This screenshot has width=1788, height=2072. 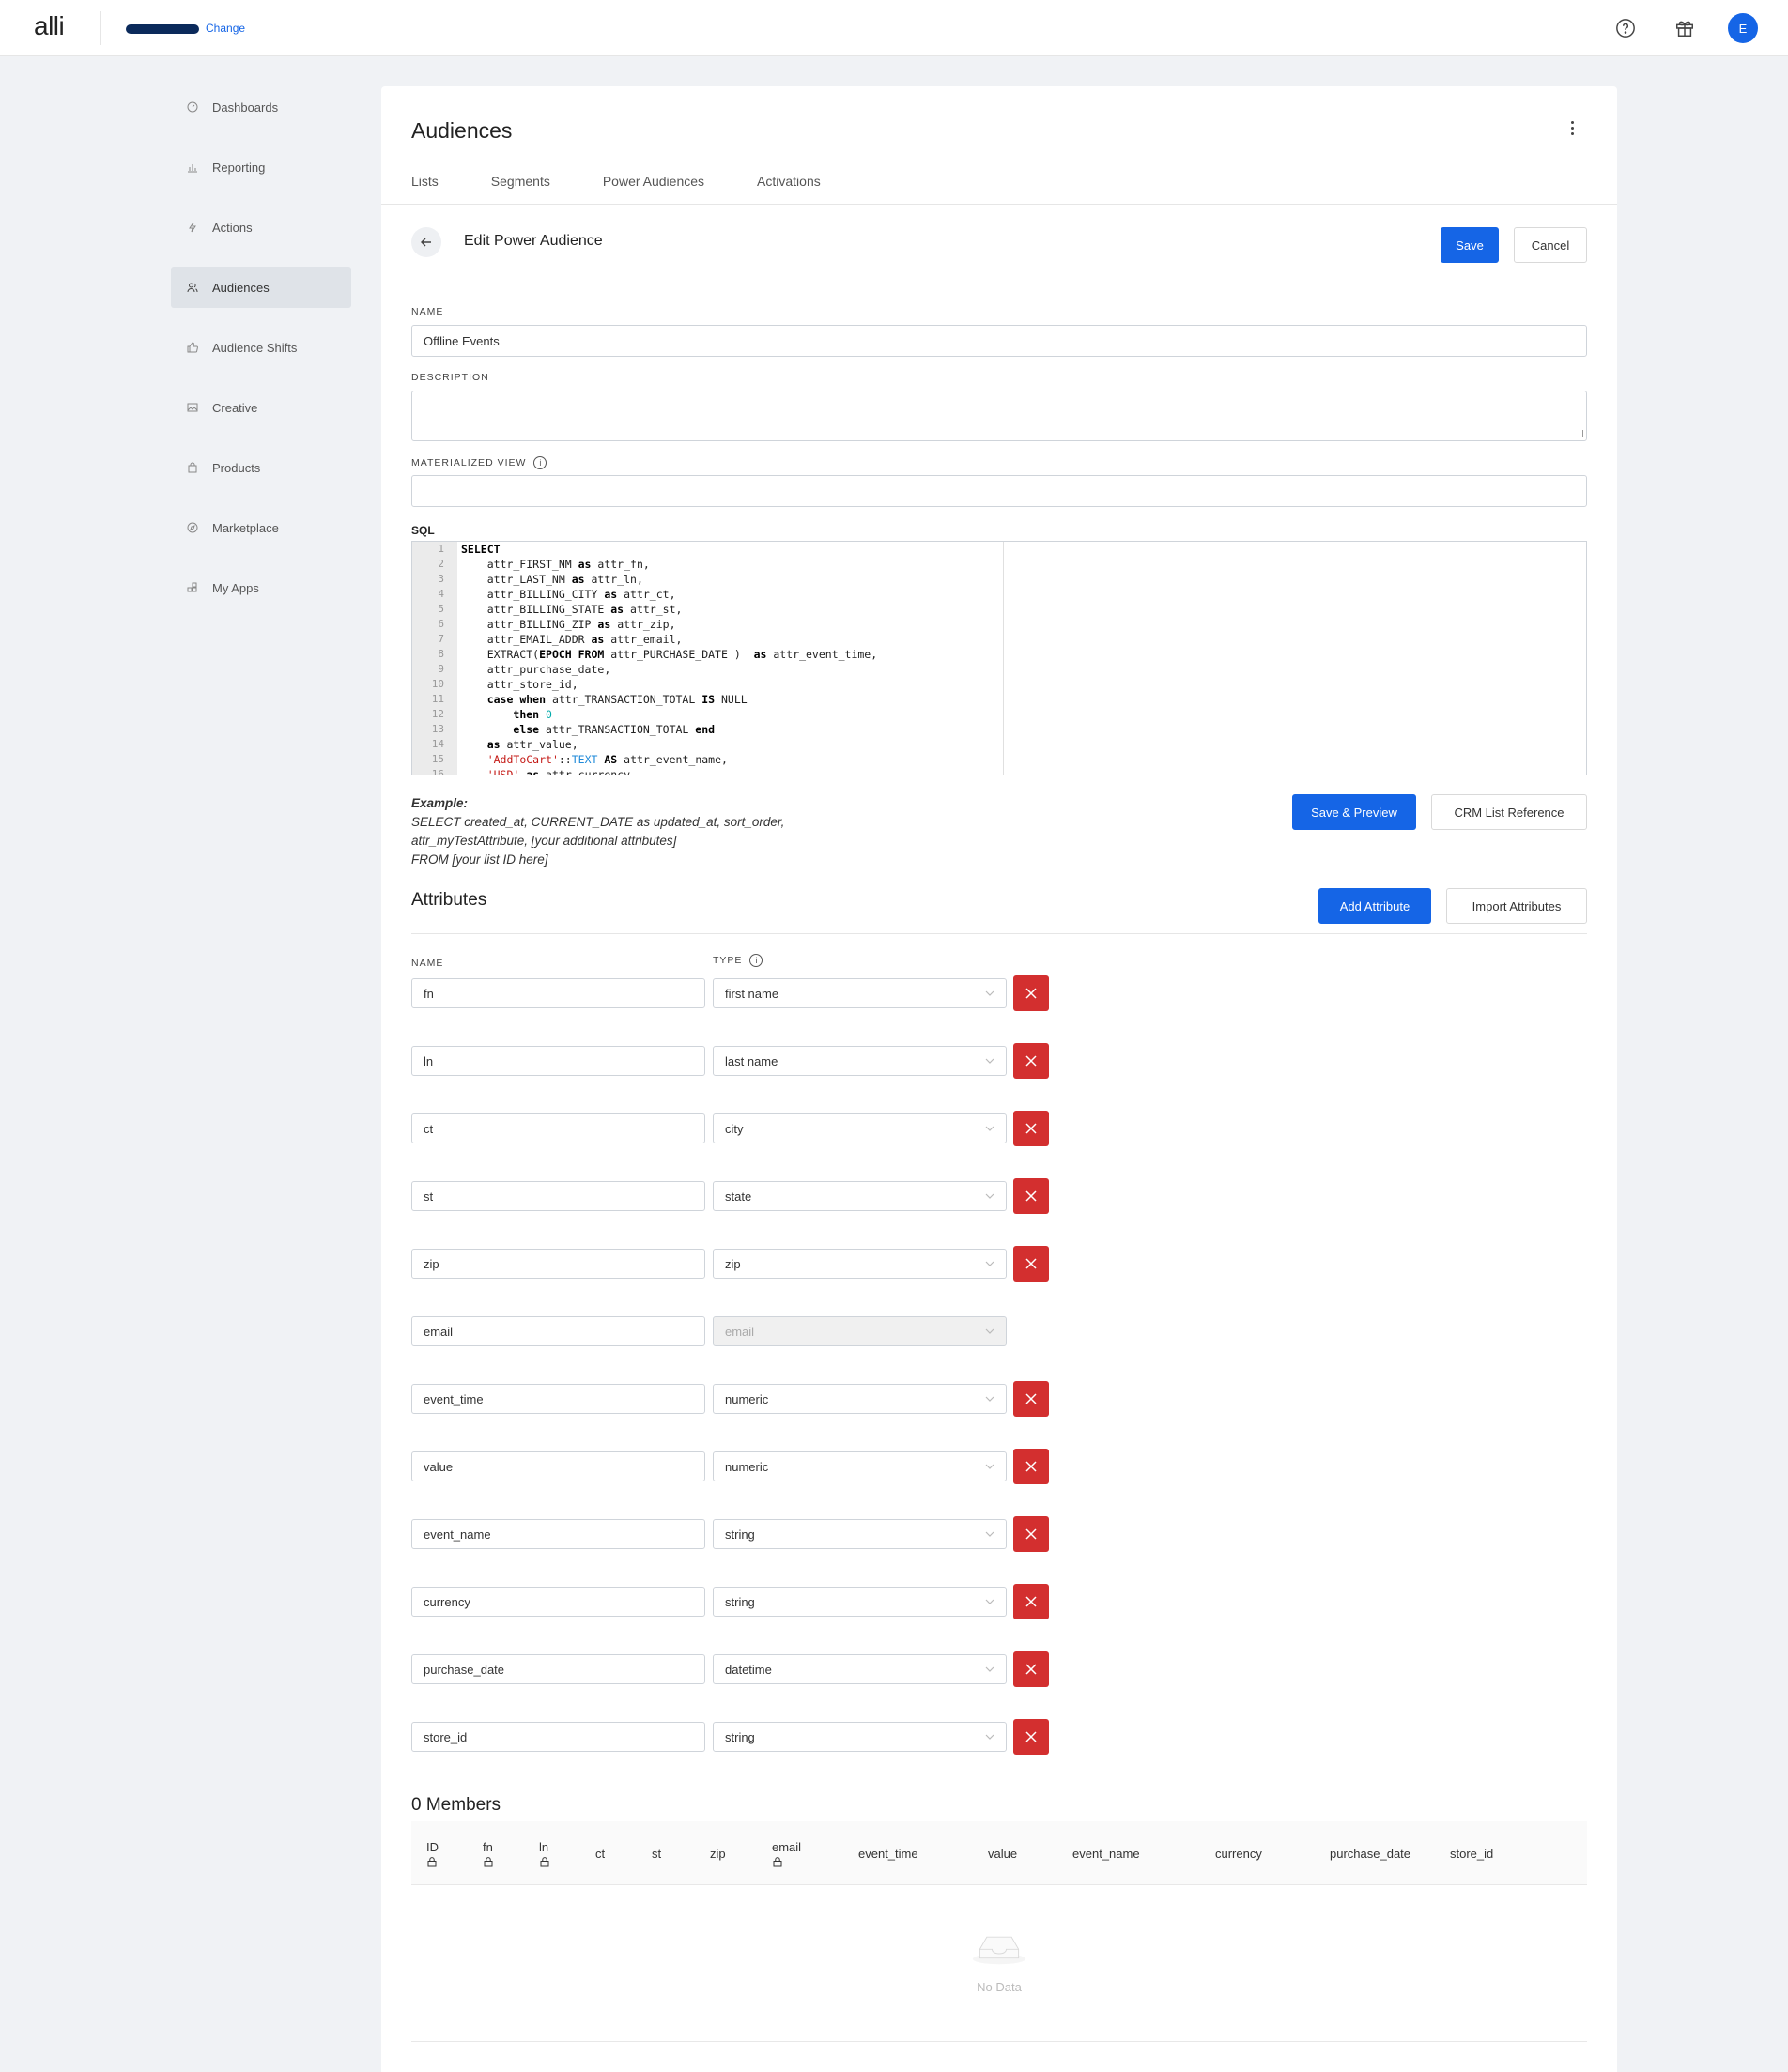 What do you see at coordinates (860, 1128) in the screenshot?
I see `attribute-type-select: city` at bounding box center [860, 1128].